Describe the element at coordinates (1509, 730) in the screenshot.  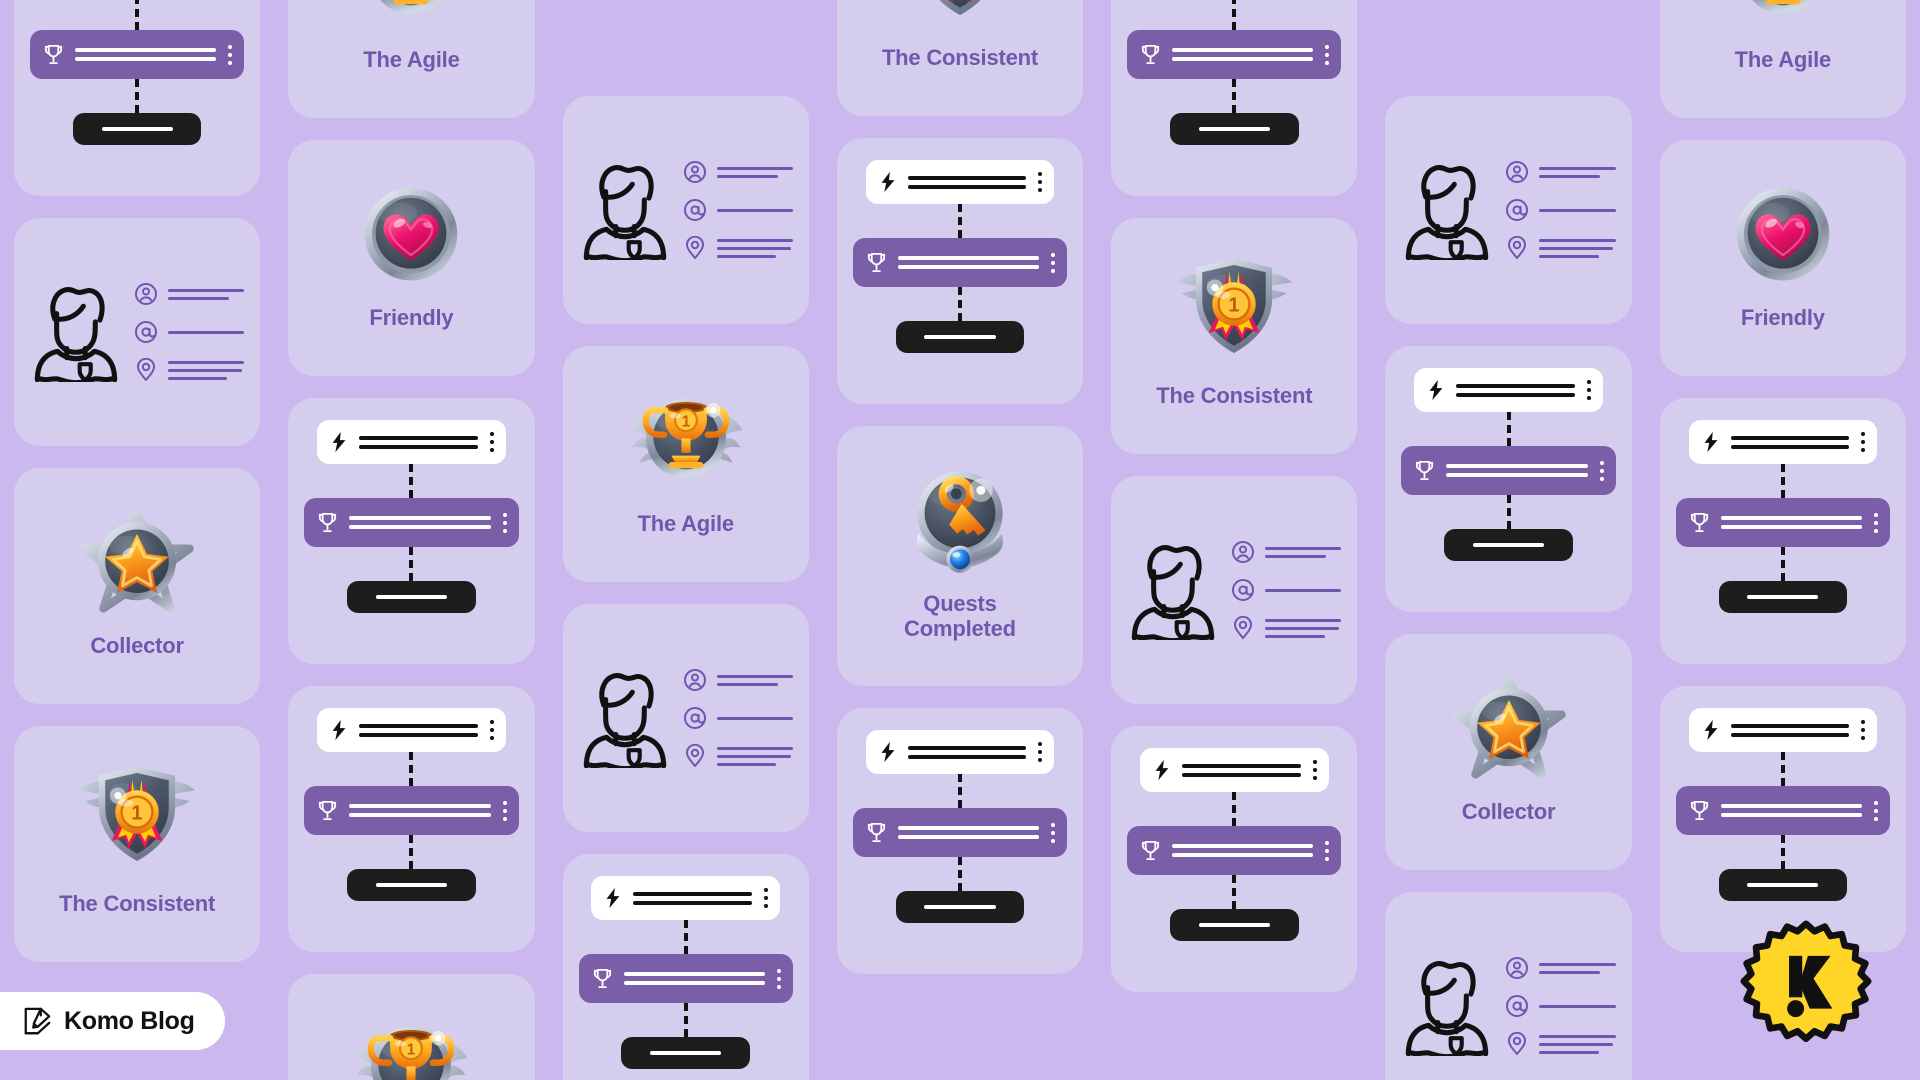
I see `star-medallion-icon` at that location.